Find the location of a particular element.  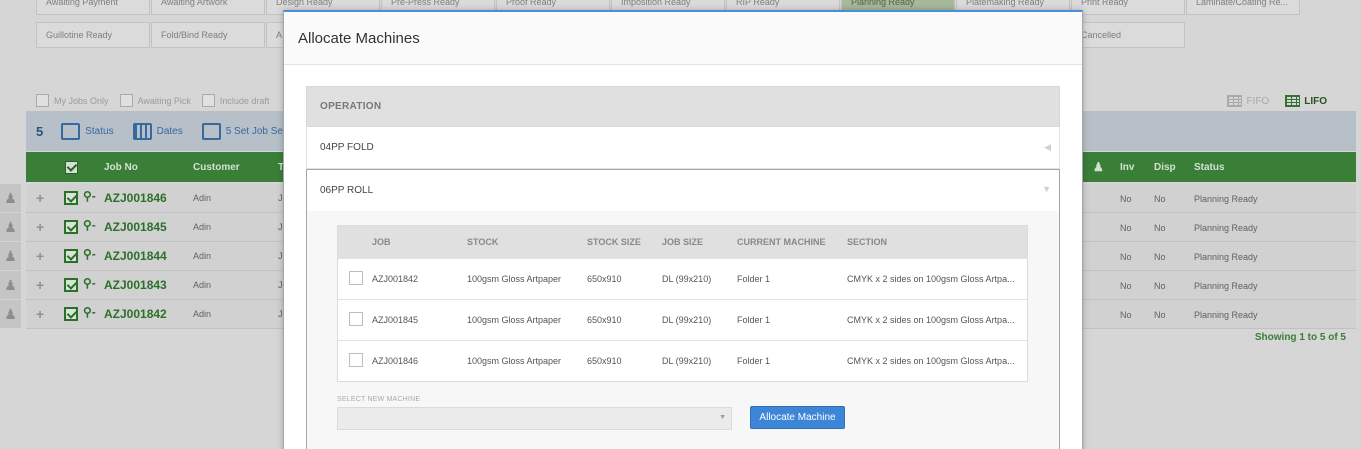

operation-06pp-roll-header: 06PP ROLL ▼ is located at coordinates (683, 190).